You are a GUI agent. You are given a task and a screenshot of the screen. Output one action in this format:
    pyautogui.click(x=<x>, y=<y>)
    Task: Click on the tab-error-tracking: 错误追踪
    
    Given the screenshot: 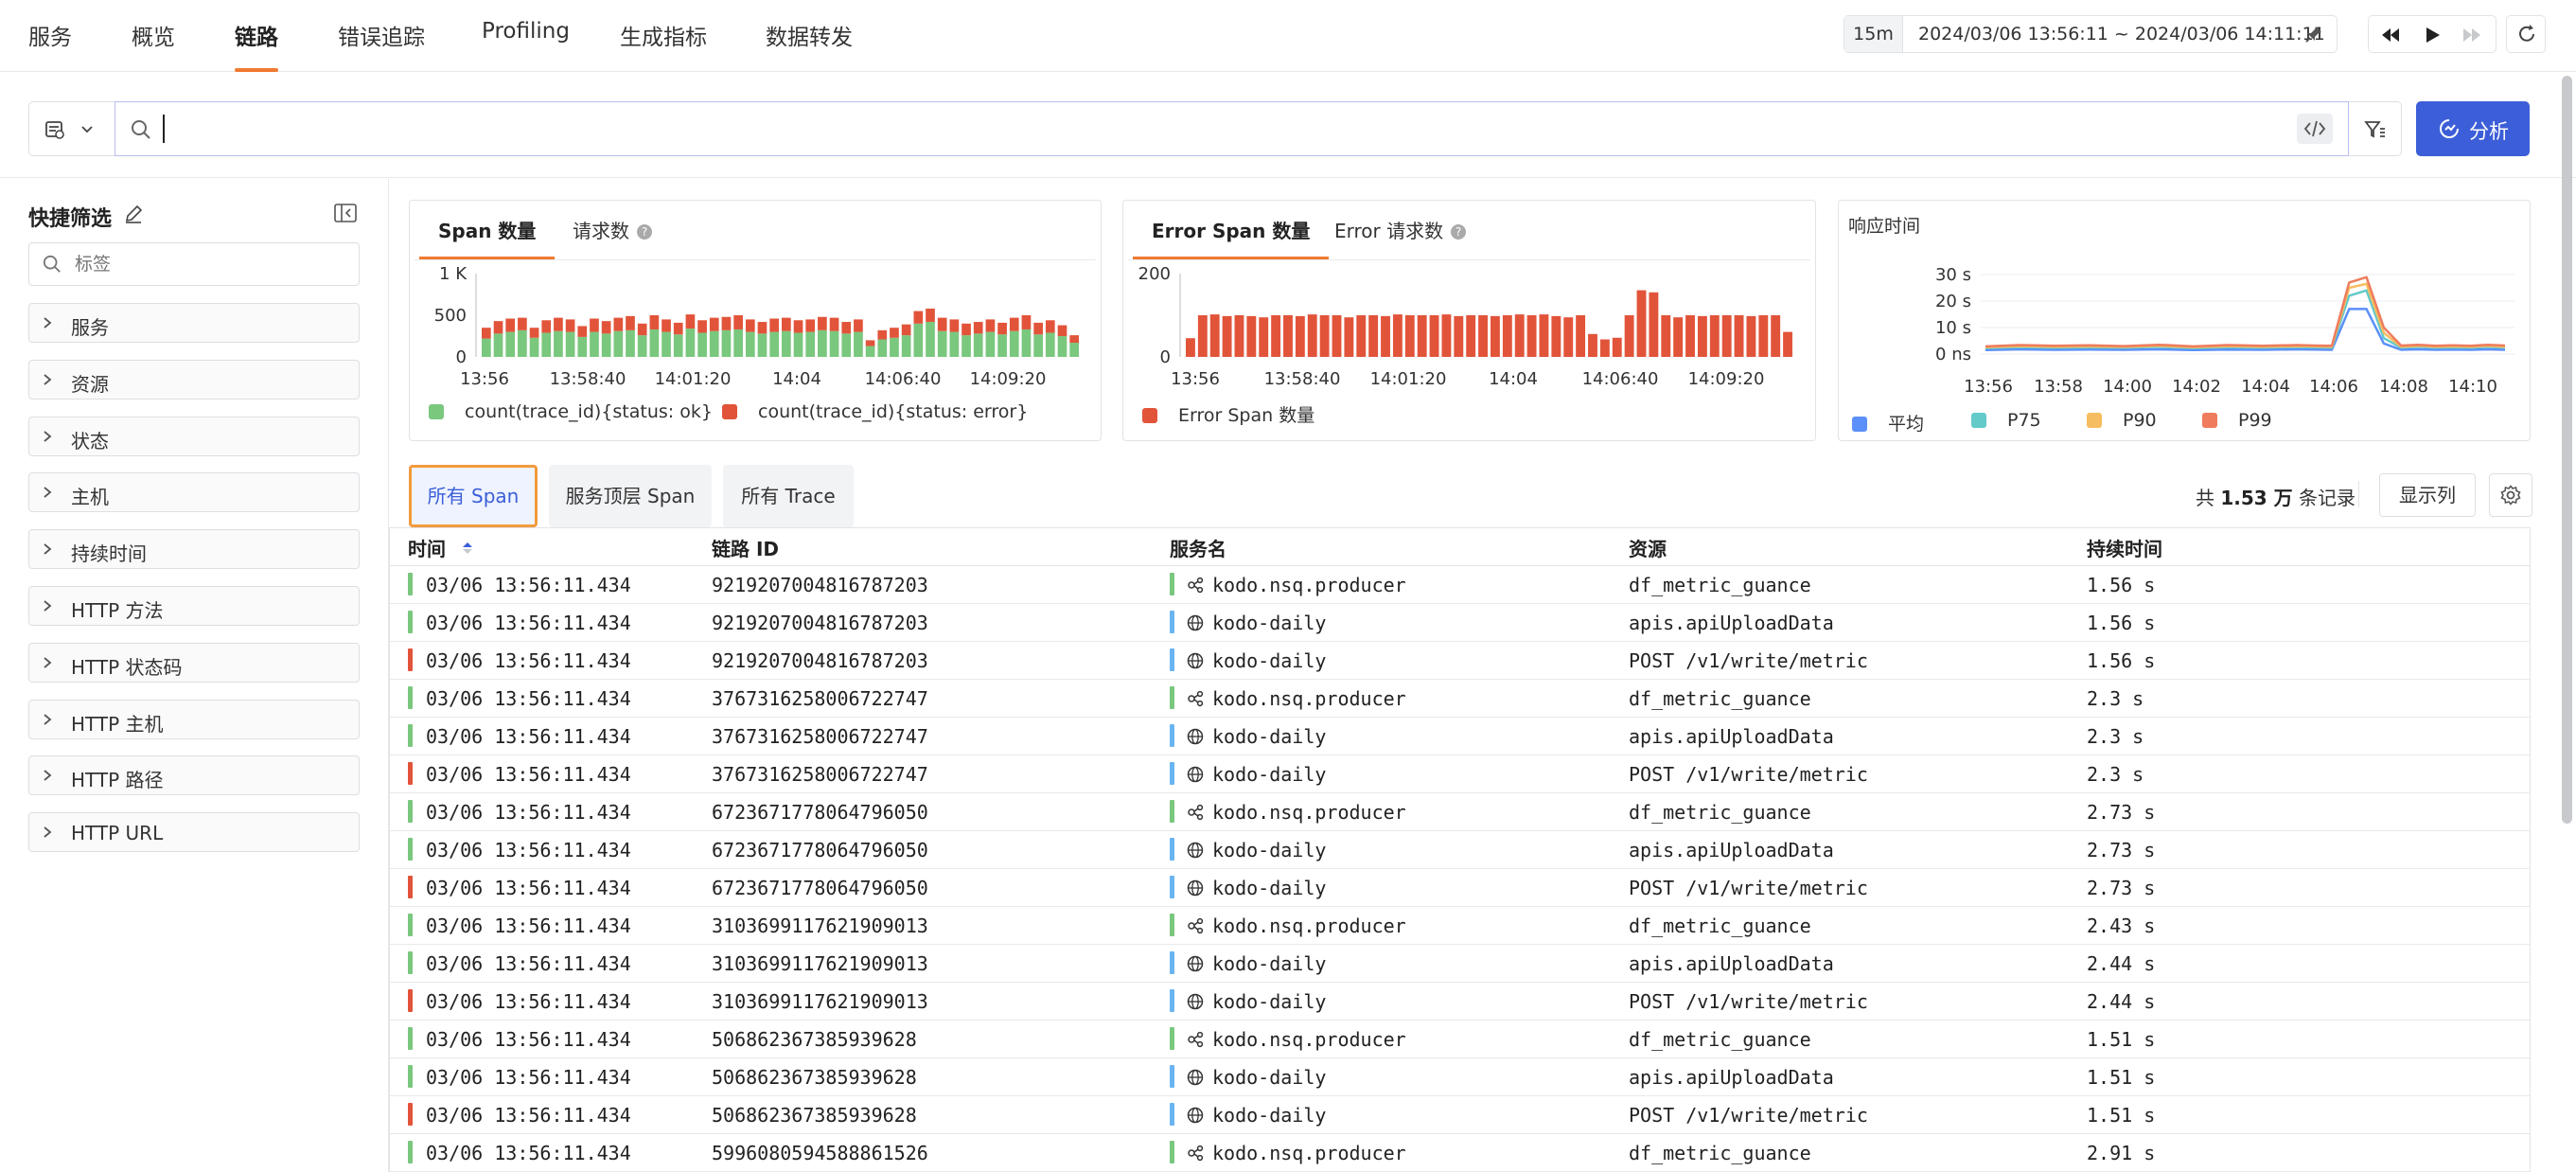 What is the action you would take?
    pyautogui.click(x=381, y=46)
    